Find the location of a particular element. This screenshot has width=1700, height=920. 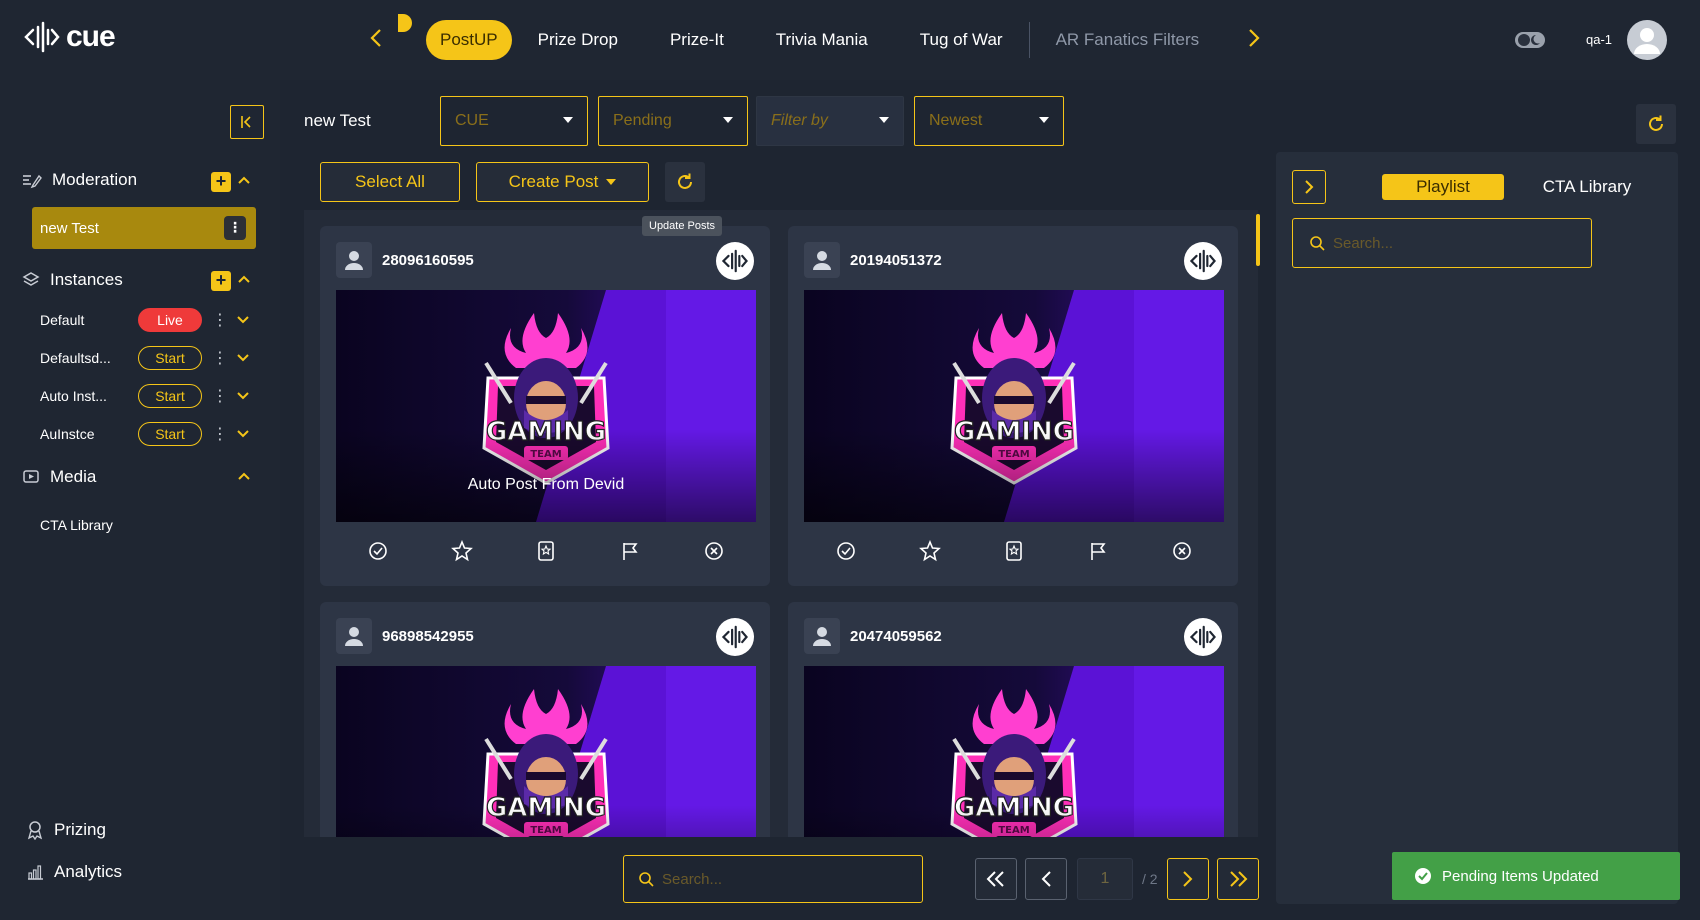

posts-search-input is located at coordinates (761, 879).